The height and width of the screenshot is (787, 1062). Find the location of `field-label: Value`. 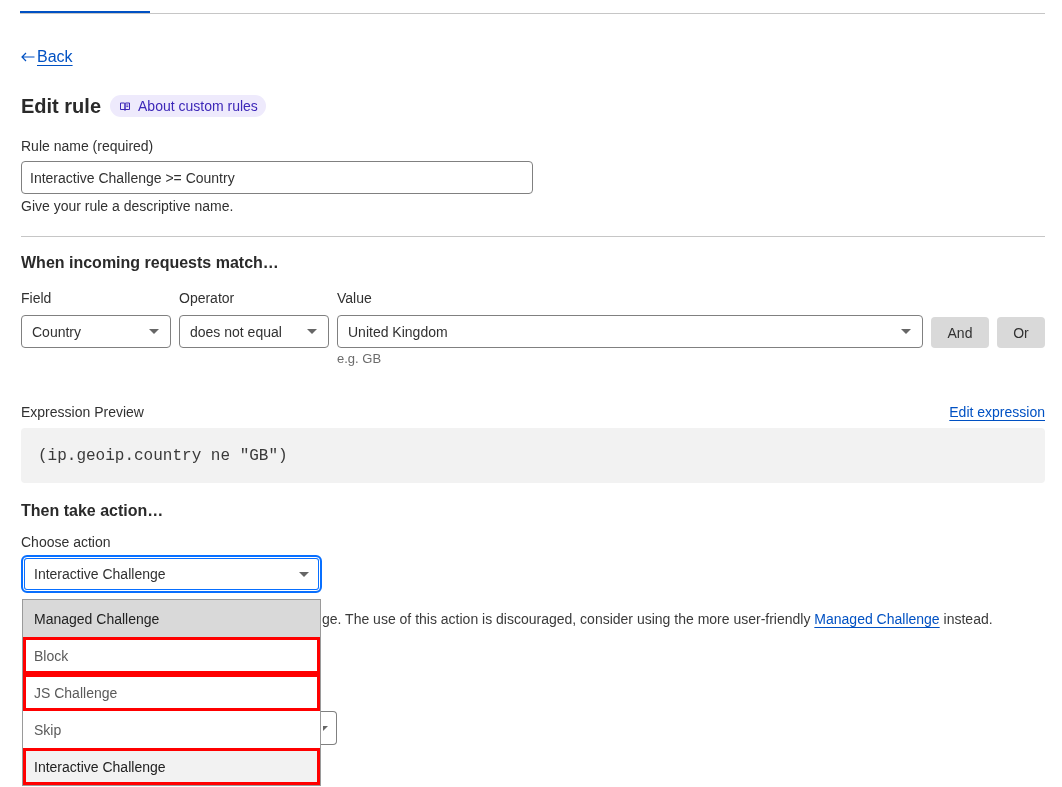

field-label: Value is located at coordinates (354, 298).